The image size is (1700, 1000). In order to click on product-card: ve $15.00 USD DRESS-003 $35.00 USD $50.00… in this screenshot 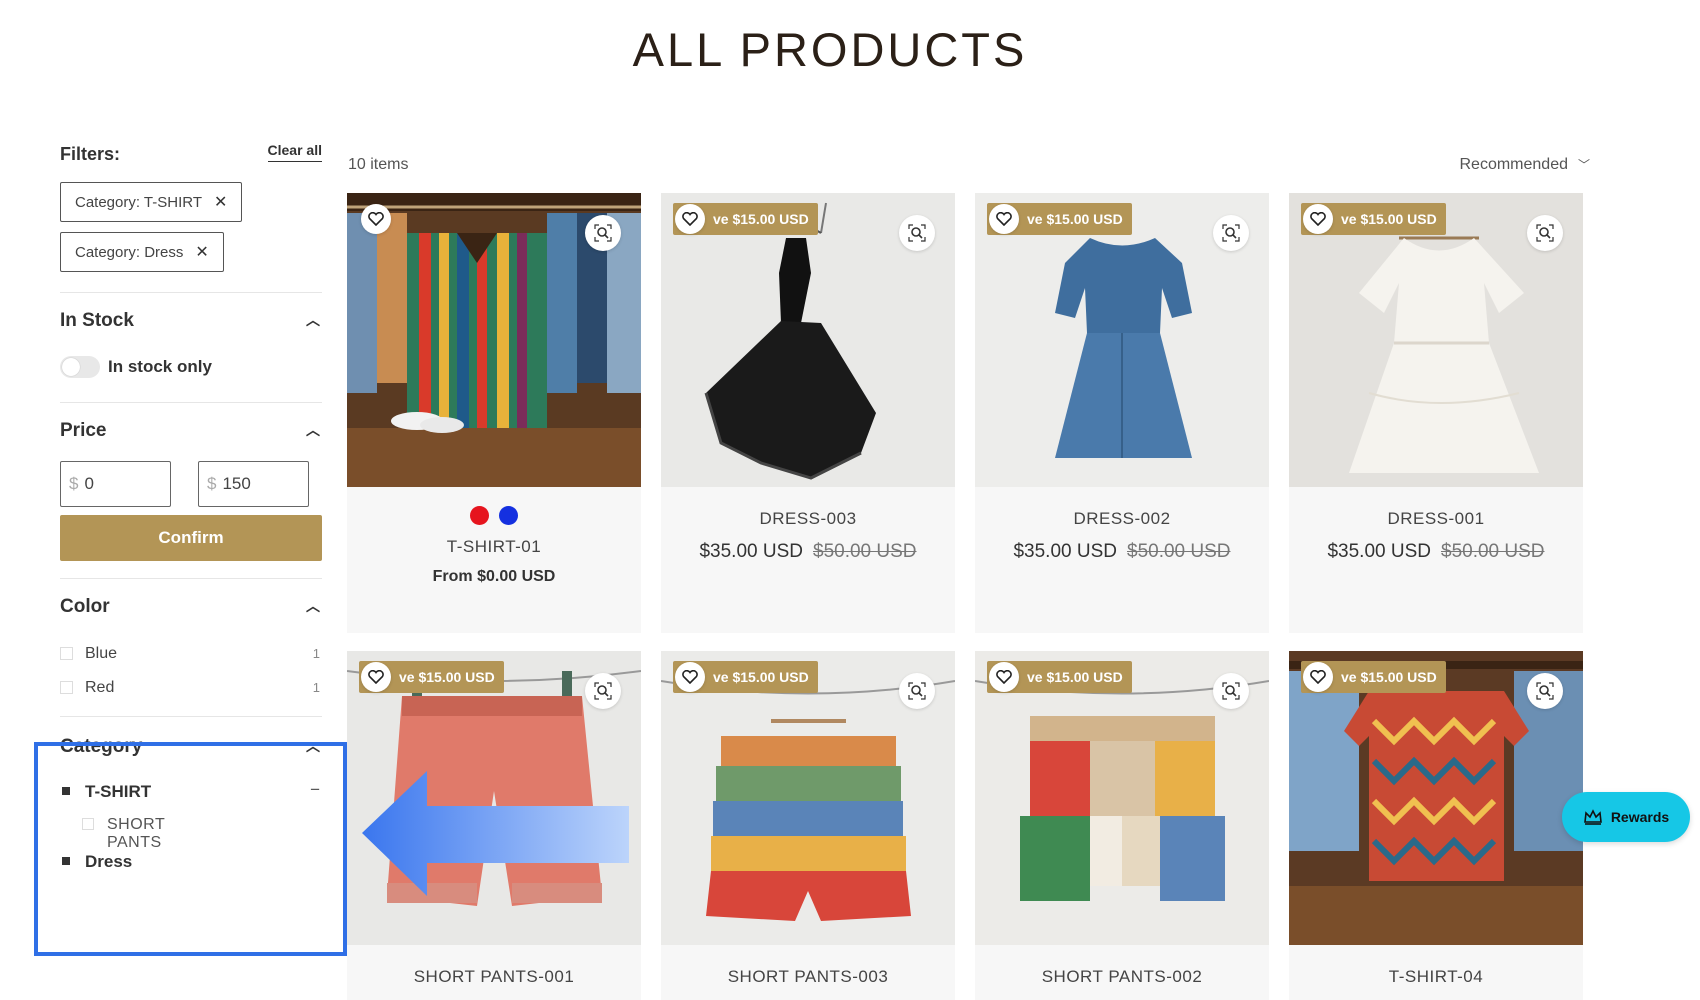, I will do `click(808, 413)`.